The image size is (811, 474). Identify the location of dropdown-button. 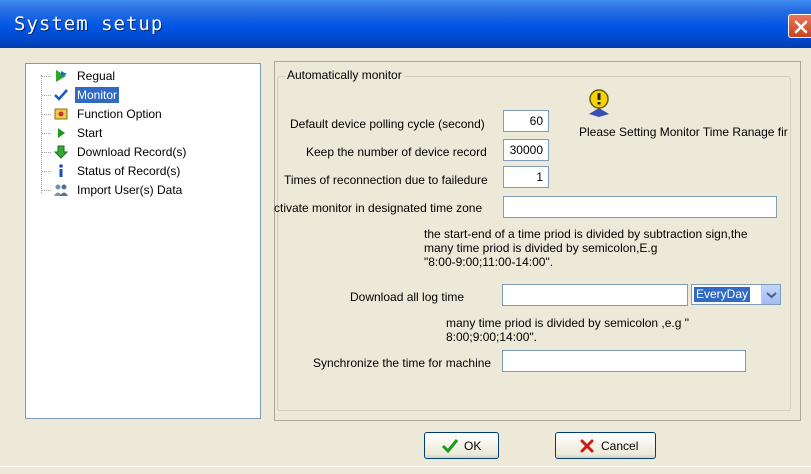
(770, 294).